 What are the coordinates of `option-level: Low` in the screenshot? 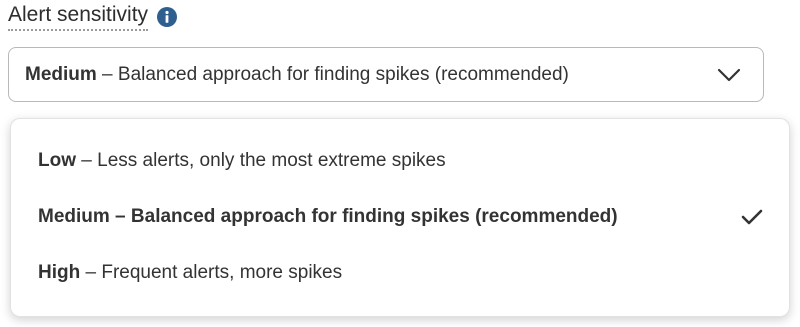 It's located at (57, 160).